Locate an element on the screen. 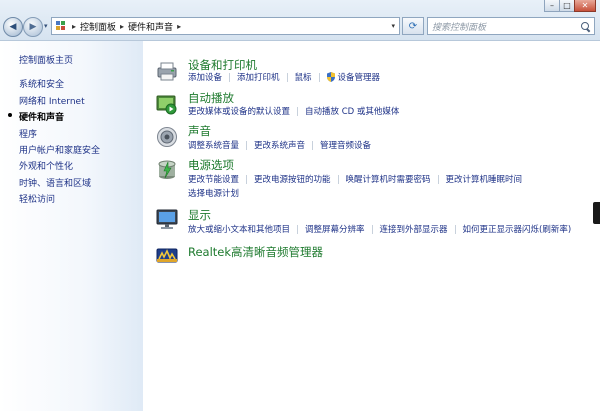 This screenshot has height=411, width=600. scrollbar-handle is located at coordinates (596, 213).